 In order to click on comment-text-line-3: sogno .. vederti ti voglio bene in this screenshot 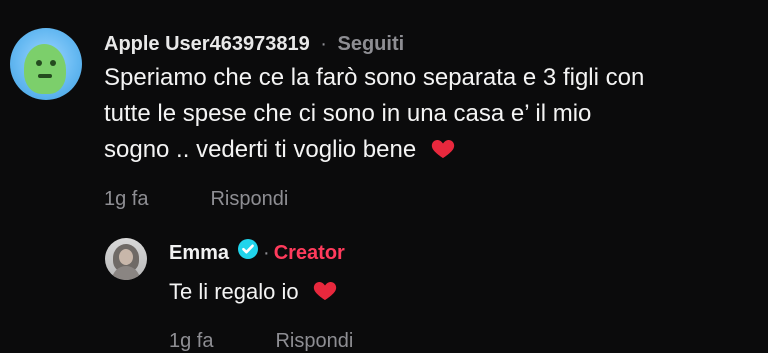, I will do `click(434, 150)`.